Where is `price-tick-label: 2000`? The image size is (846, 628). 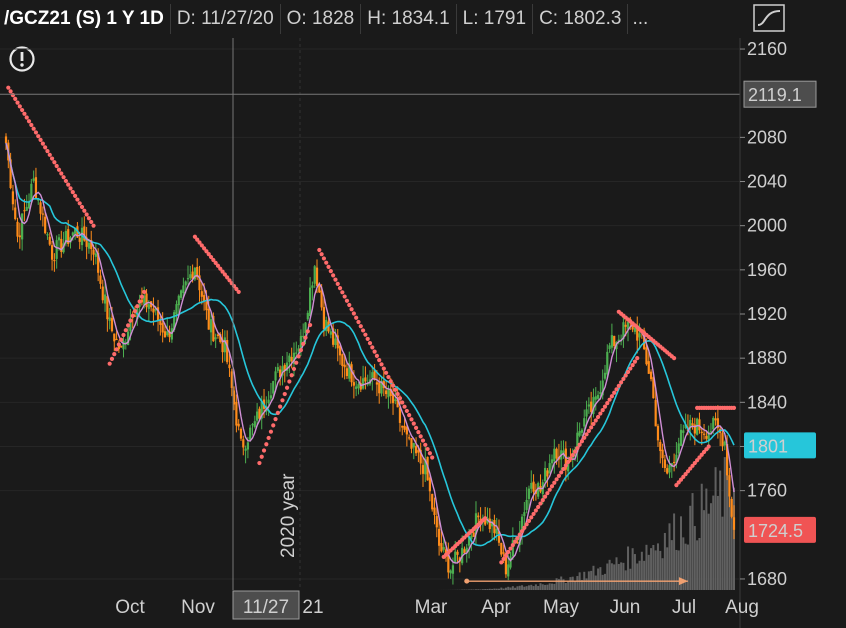 price-tick-label: 2000 is located at coordinates (767, 226).